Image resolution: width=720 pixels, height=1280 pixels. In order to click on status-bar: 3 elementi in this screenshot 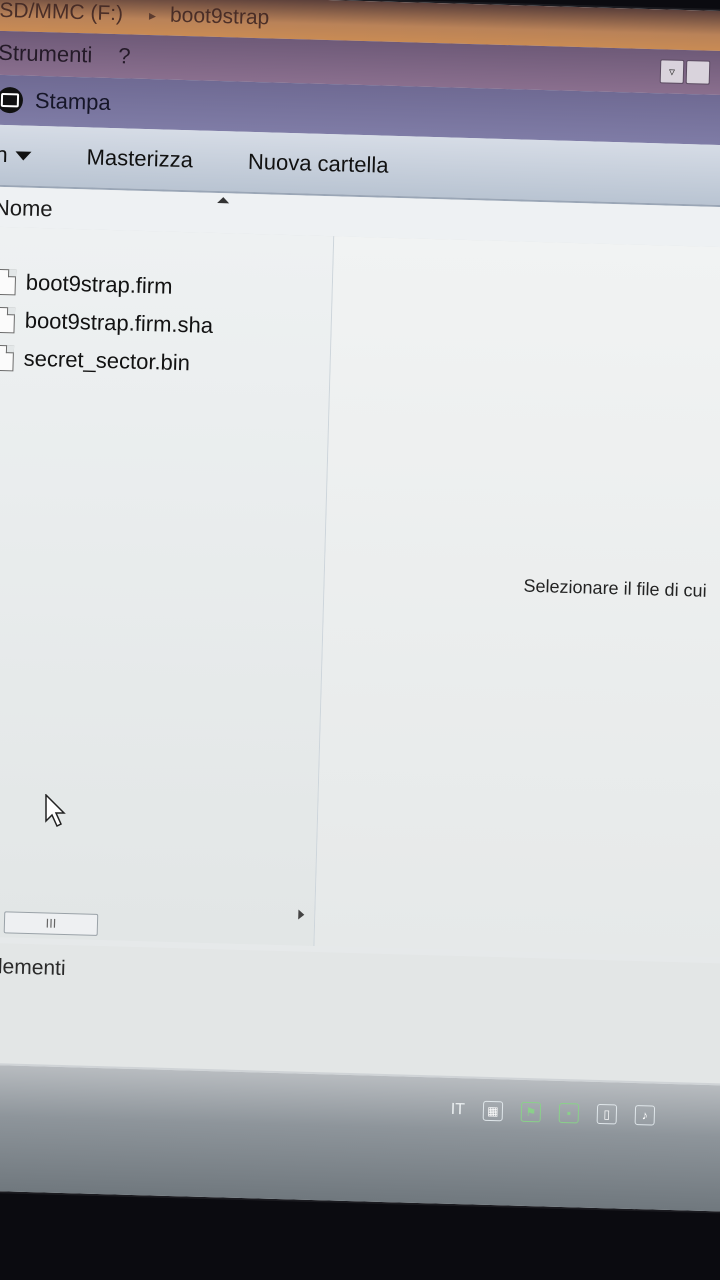, I will do `click(360, 1012)`.